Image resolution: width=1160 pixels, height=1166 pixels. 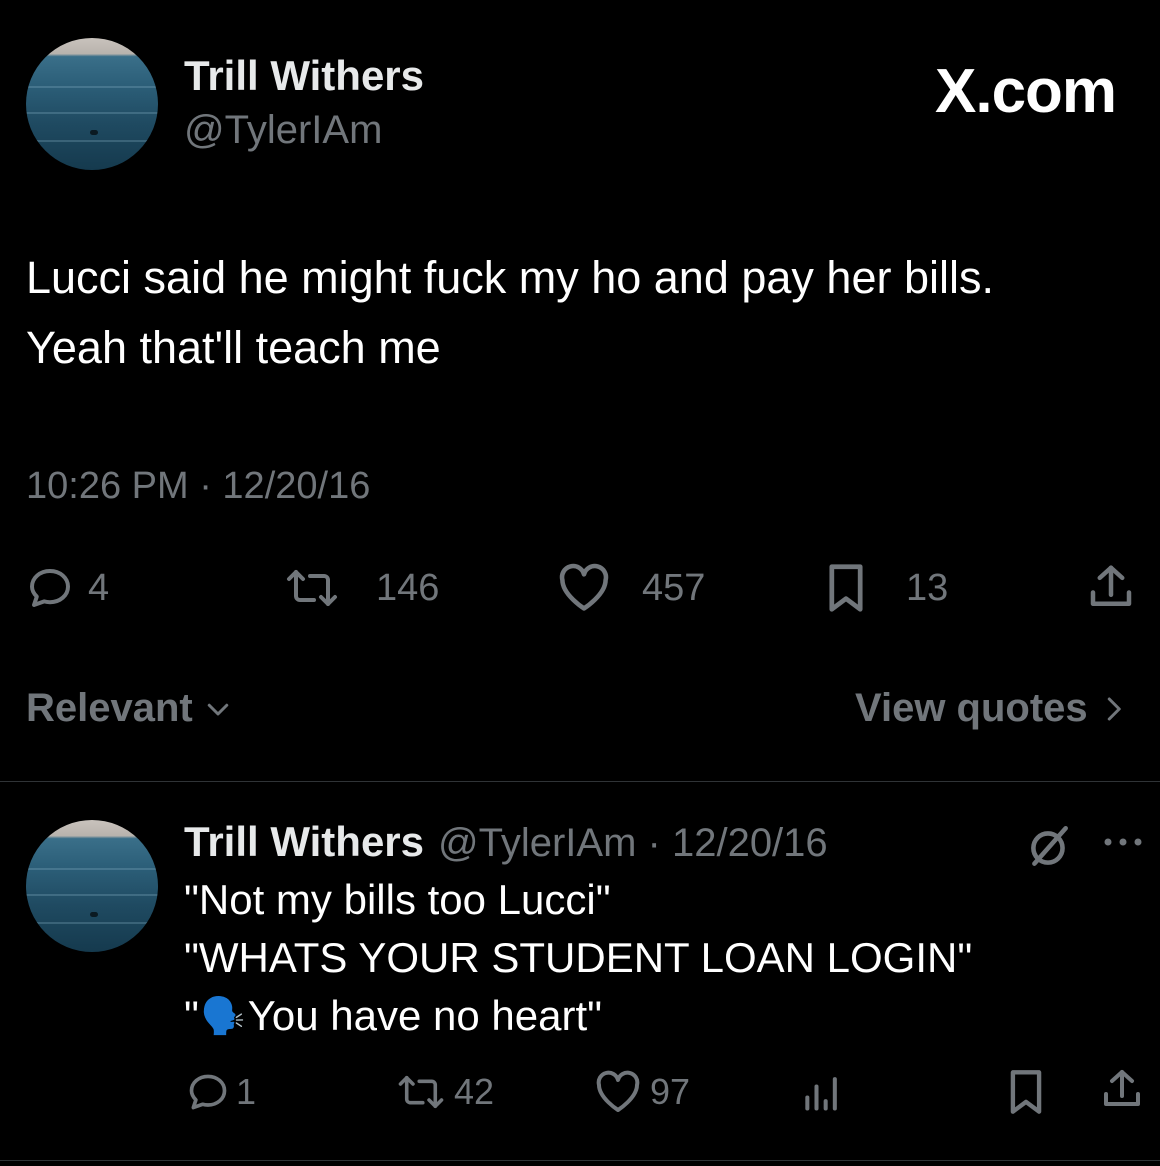 I want to click on reply-header: Trill Withers @TylerIAm · 12/20/16, so click(x=506, y=842).